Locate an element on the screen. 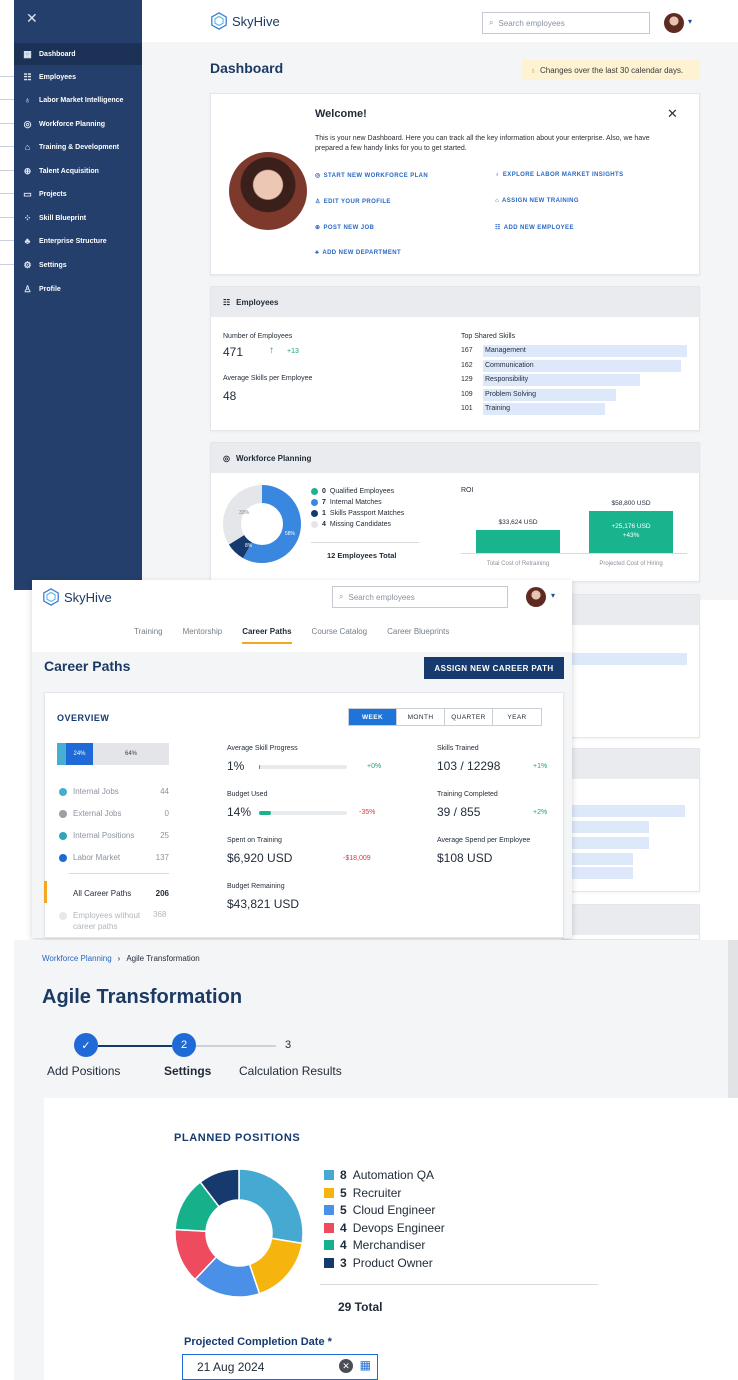 The image size is (738, 1380). page-title: Career Paths is located at coordinates (87, 666).